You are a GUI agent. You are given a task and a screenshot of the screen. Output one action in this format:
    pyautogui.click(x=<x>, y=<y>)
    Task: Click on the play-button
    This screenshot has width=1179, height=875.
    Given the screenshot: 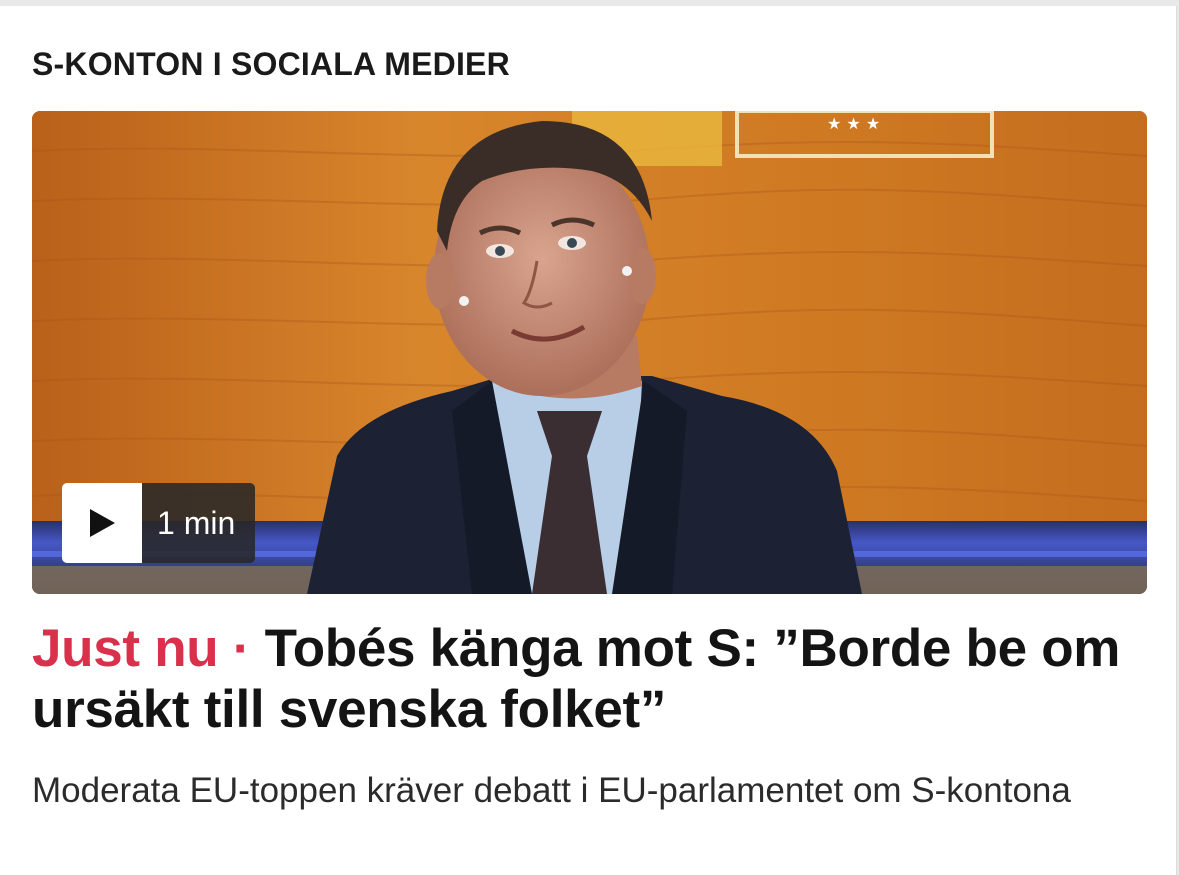 What is the action you would take?
    pyautogui.click(x=102, y=523)
    